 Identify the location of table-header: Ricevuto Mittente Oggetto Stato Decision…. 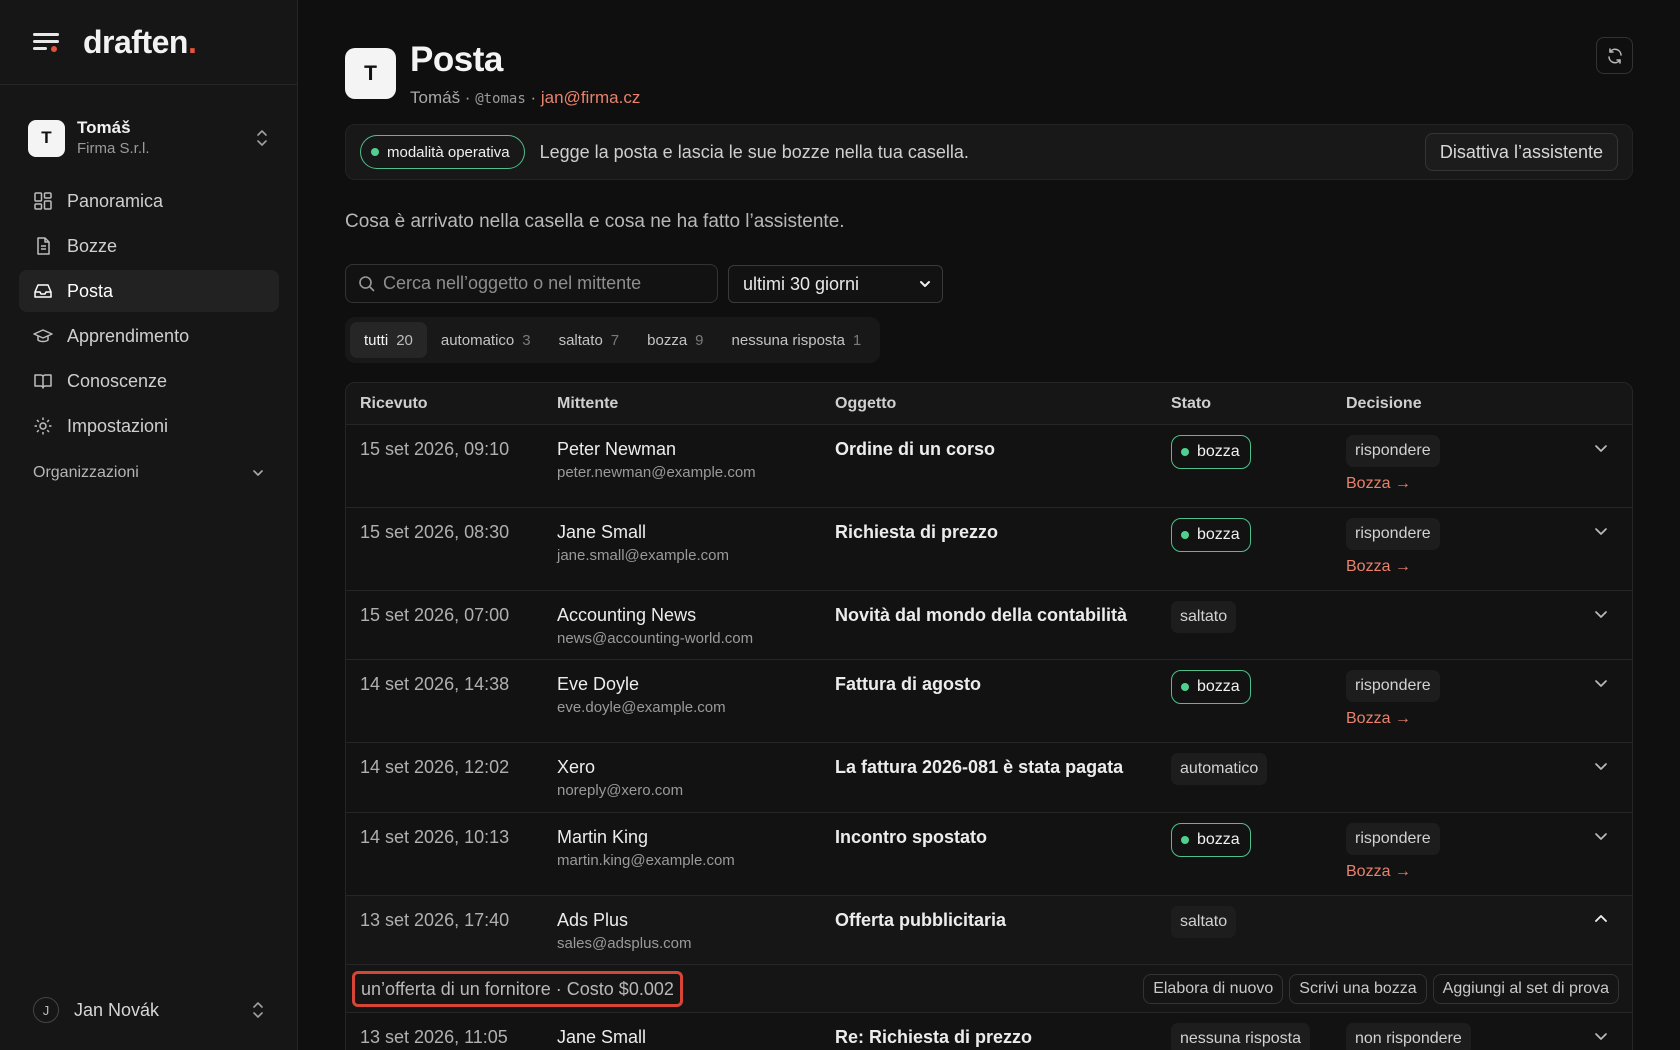
(989, 404).